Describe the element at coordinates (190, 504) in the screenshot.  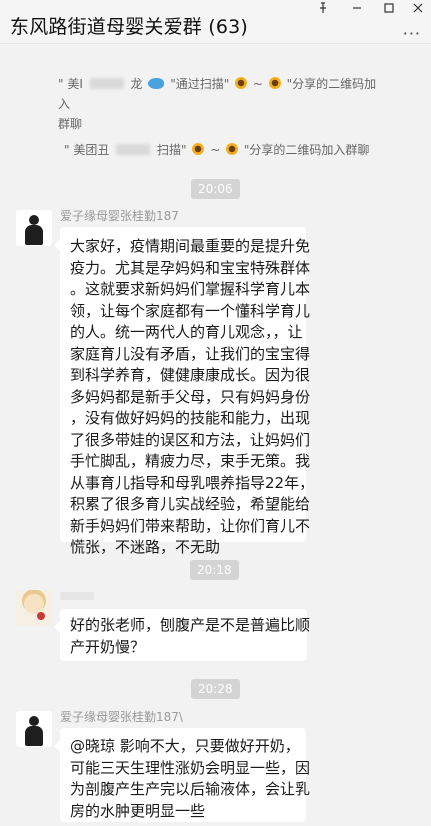
I see `message-line: 积累了很多育儿实战经验，希望能给` at that location.